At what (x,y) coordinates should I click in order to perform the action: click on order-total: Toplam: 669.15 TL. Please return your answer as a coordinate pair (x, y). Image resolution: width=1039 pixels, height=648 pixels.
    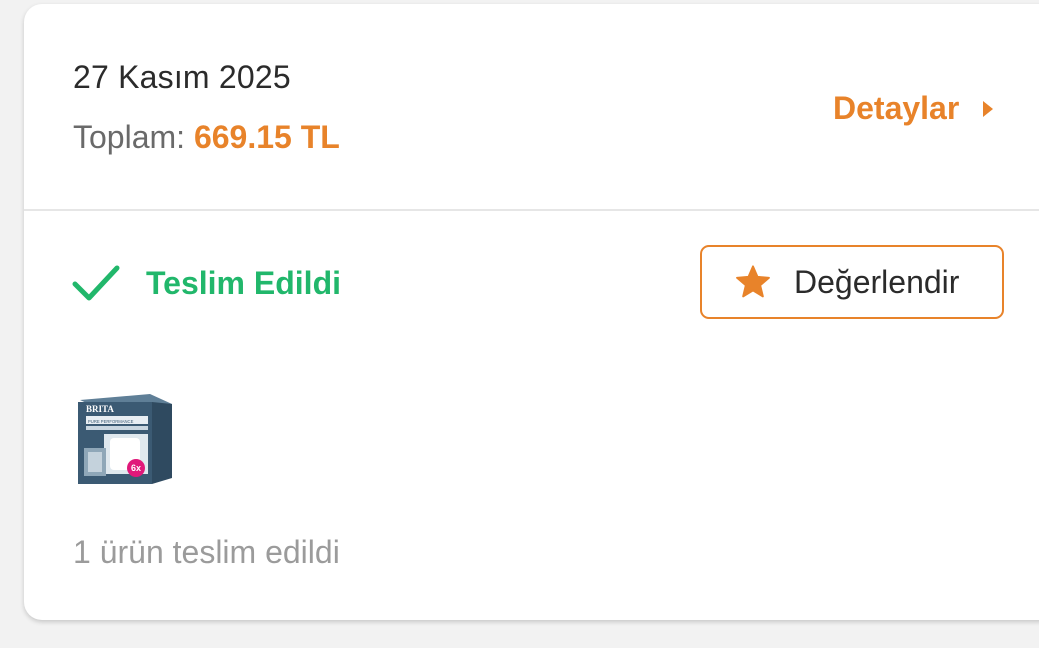
    Looking at the image, I should click on (206, 137).